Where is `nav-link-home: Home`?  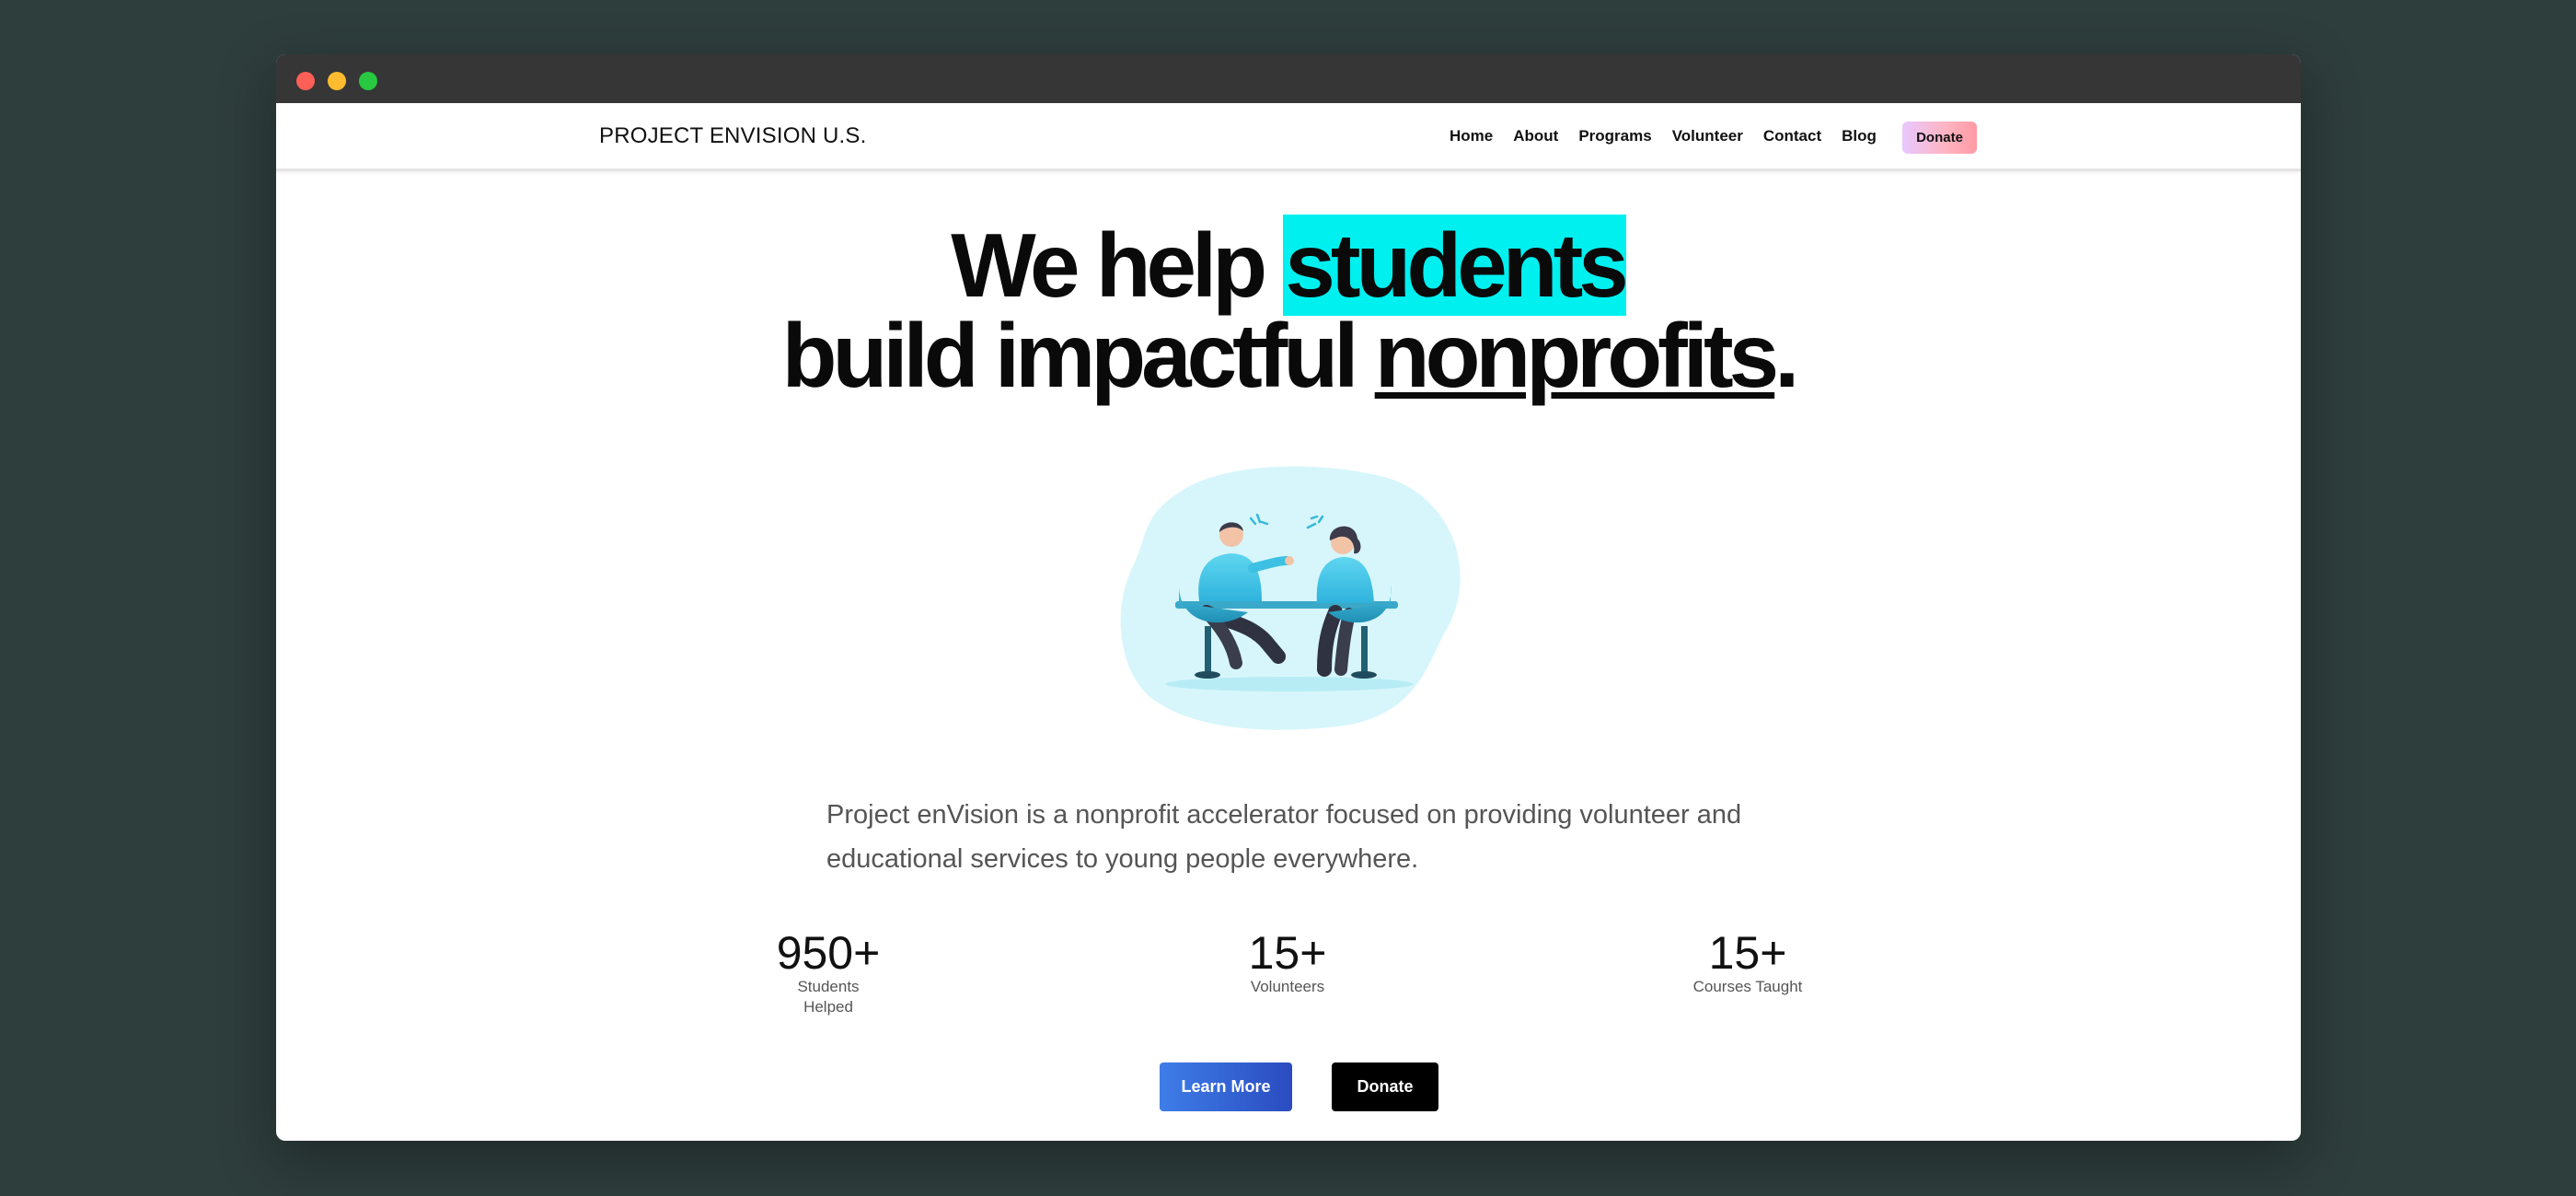 nav-link-home: Home is located at coordinates (1472, 136).